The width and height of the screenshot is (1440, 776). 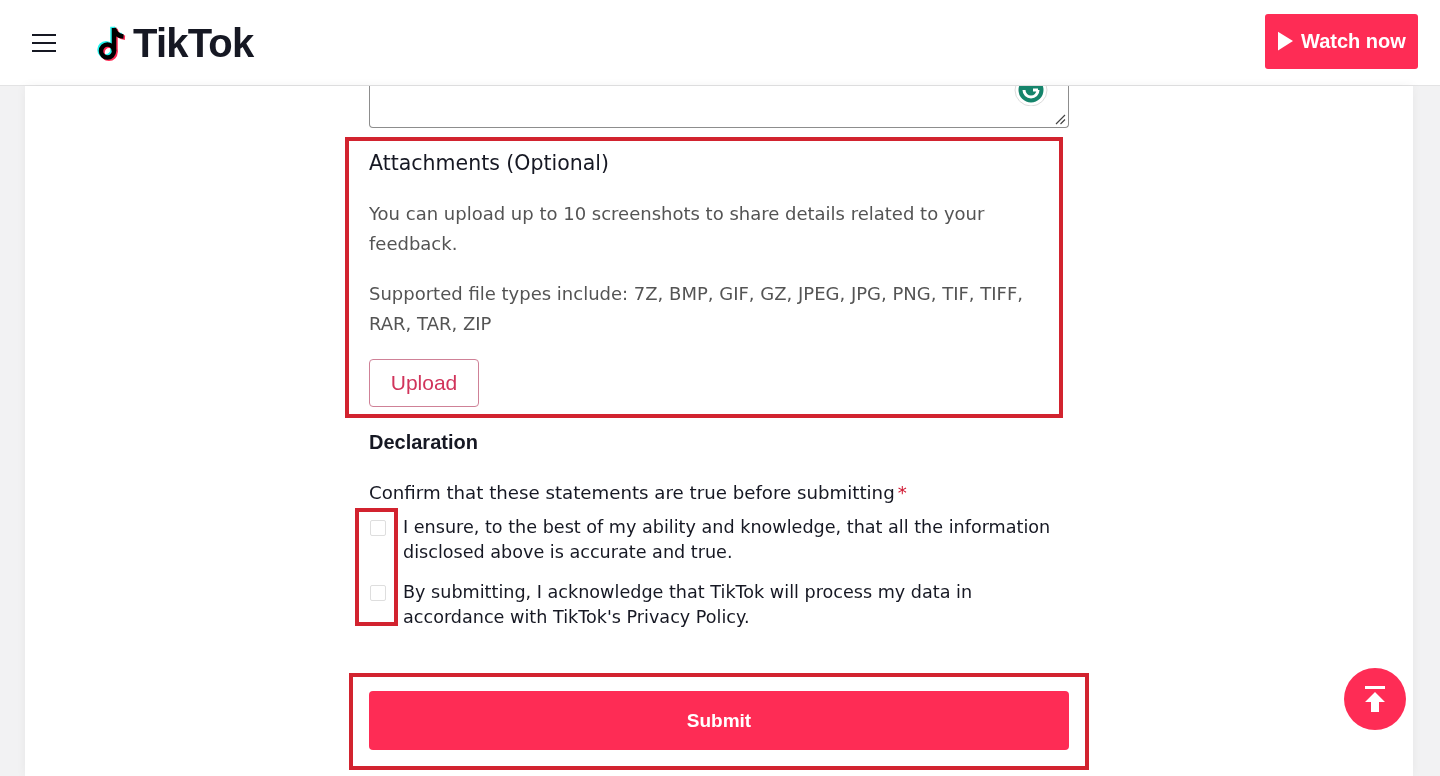 I want to click on submit-button: Submit, so click(x=719, y=720).